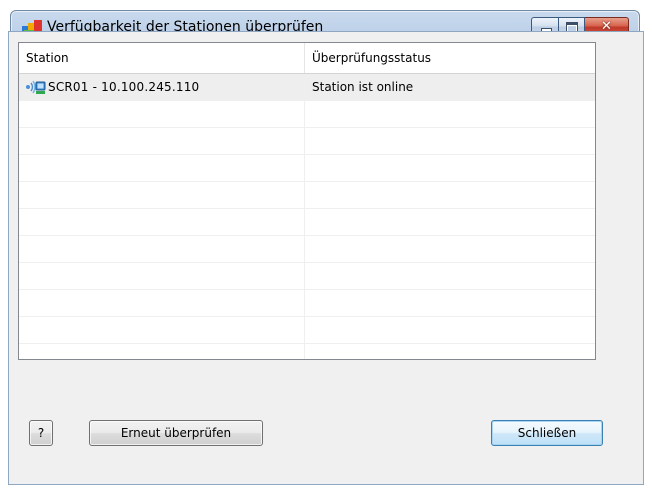 This screenshot has width=652, height=493. Describe the element at coordinates (547, 433) in the screenshot. I see `close-button: Schließen` at that location.